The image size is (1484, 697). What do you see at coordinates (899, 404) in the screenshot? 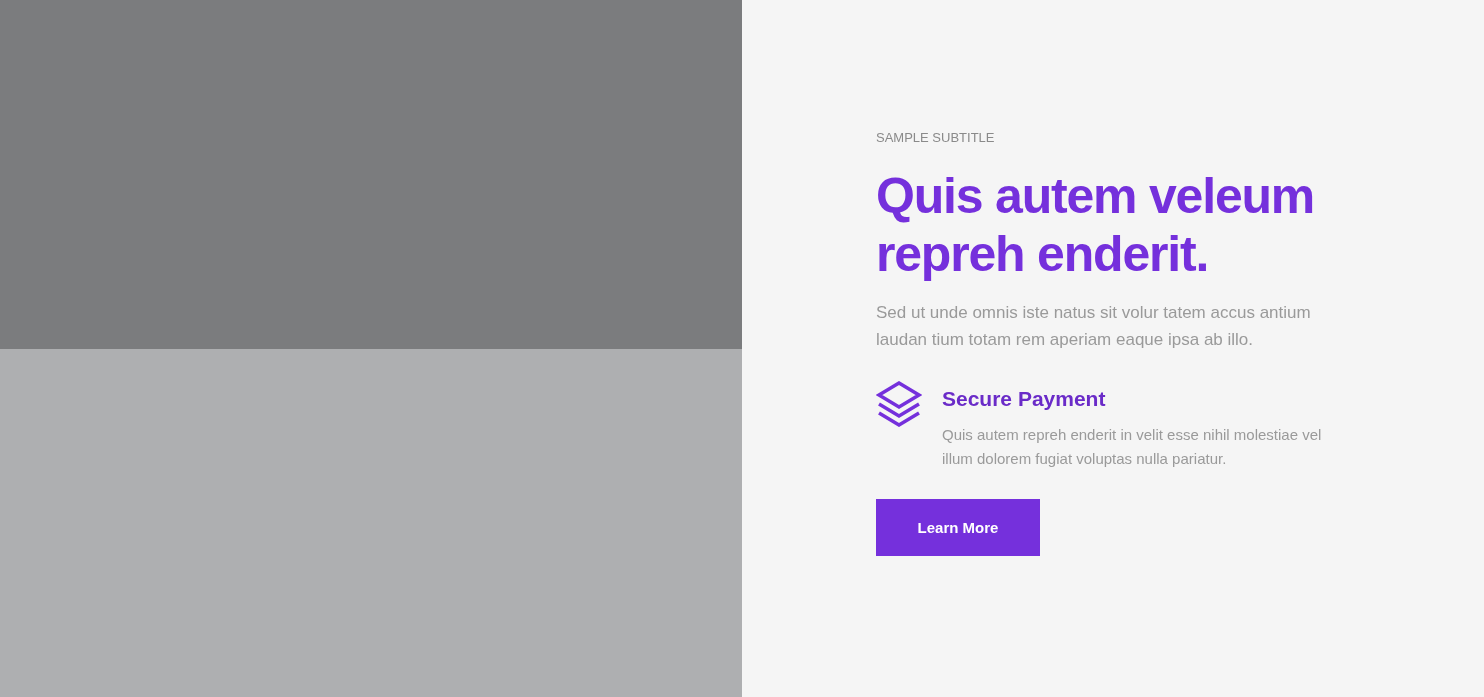
I see `layers-icon` at bounding box center [899, 404].